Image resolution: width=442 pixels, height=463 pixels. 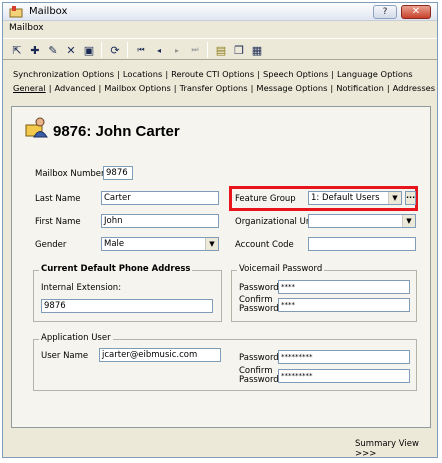 What do you see at coordinates (360, 88) in the screenshot?
I see `tab-notification: Notification` at bounding box center [360, 88].